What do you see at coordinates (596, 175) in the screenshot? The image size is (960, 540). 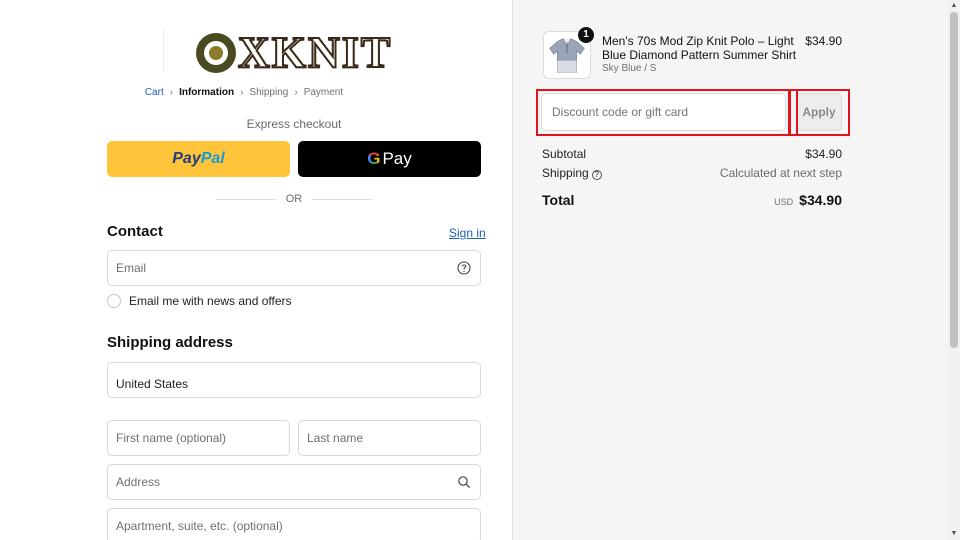 I see `help-circle-icon: ?` at bounding box center [596, 175].